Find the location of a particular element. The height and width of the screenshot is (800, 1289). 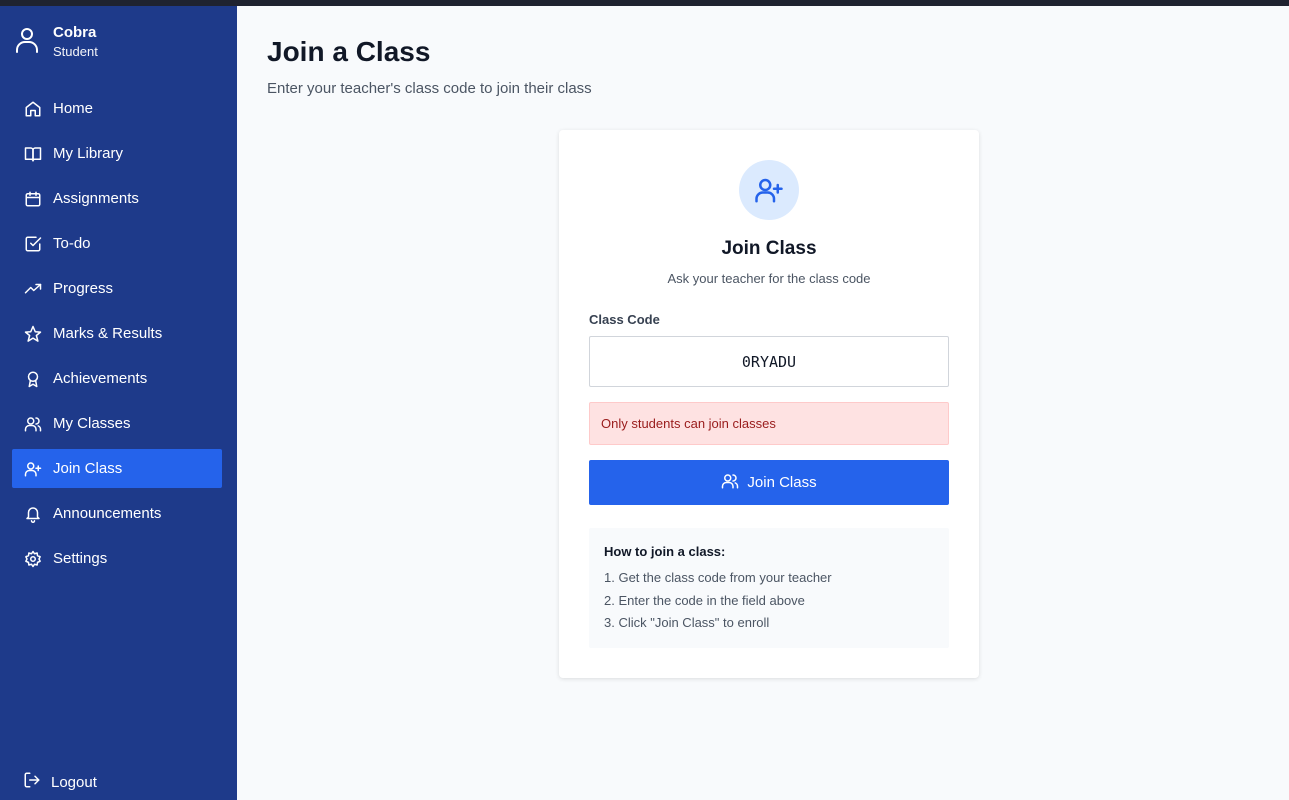

sidebar-item-announcements: Announcements is located at coordinates (117, 513).